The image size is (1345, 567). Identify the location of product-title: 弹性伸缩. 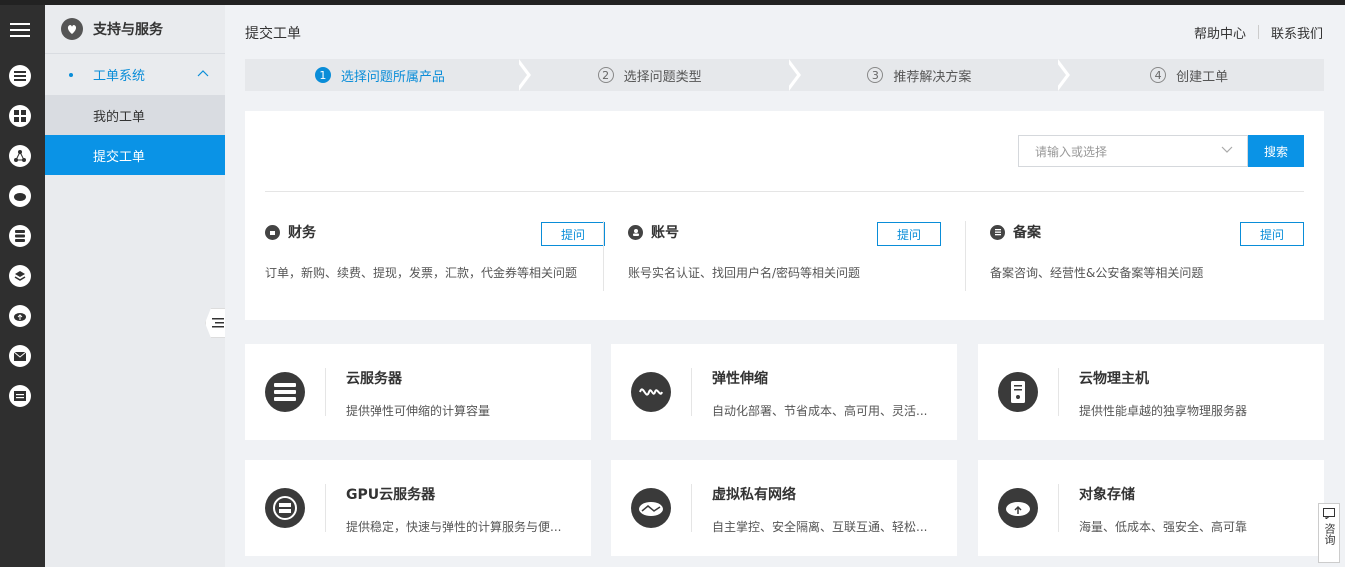
(740, 379).